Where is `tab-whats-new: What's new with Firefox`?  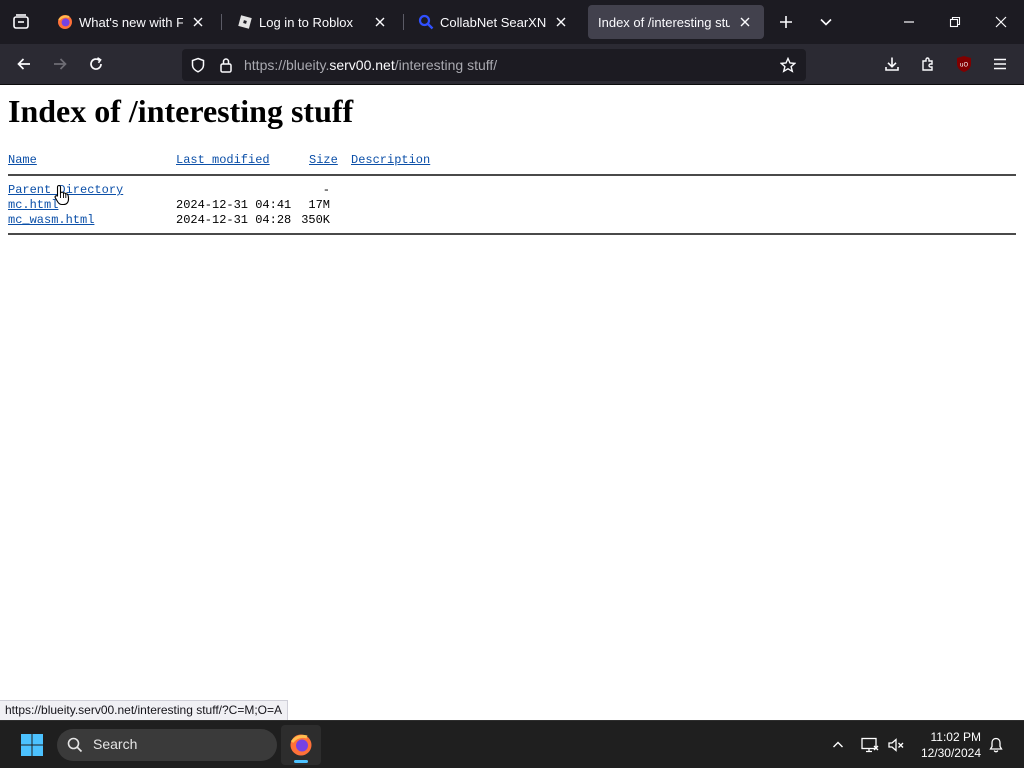
tab-whats-new: What's new with Firefox is located at coordinates (132, 22).